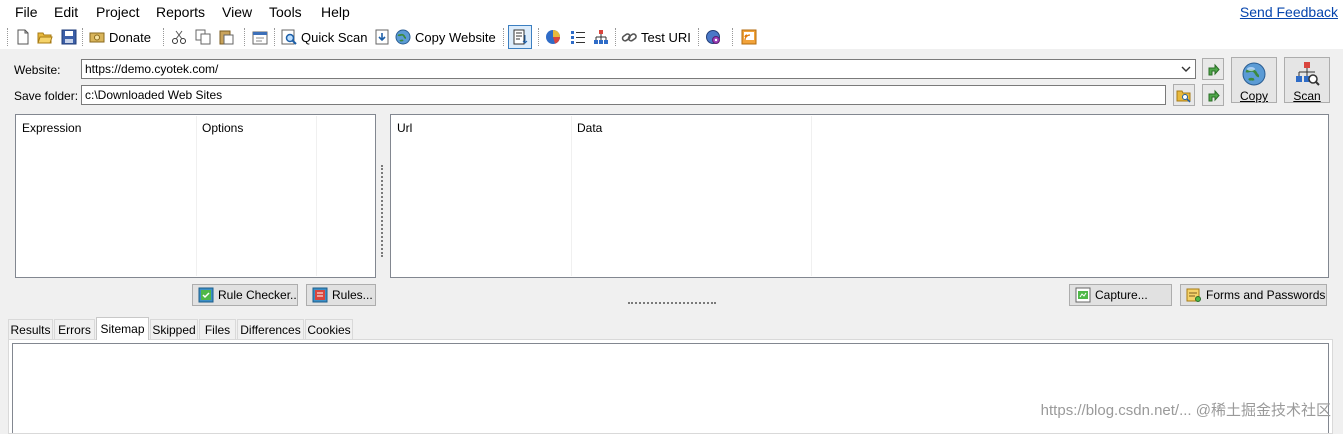 The height and width of the screenshot is (434, 1343). I want to click on copy-website-label: Copy Website, so click(455, 37).